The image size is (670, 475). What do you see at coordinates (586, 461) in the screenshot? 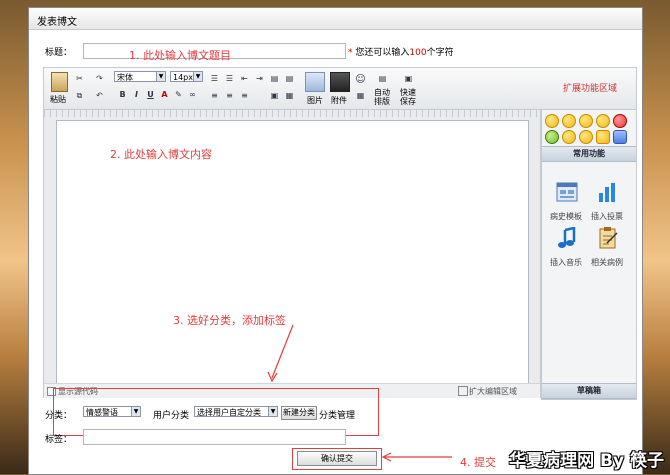
I see `watermark: 华夏病理网 By 筷子` at bounding box center [586, 461].